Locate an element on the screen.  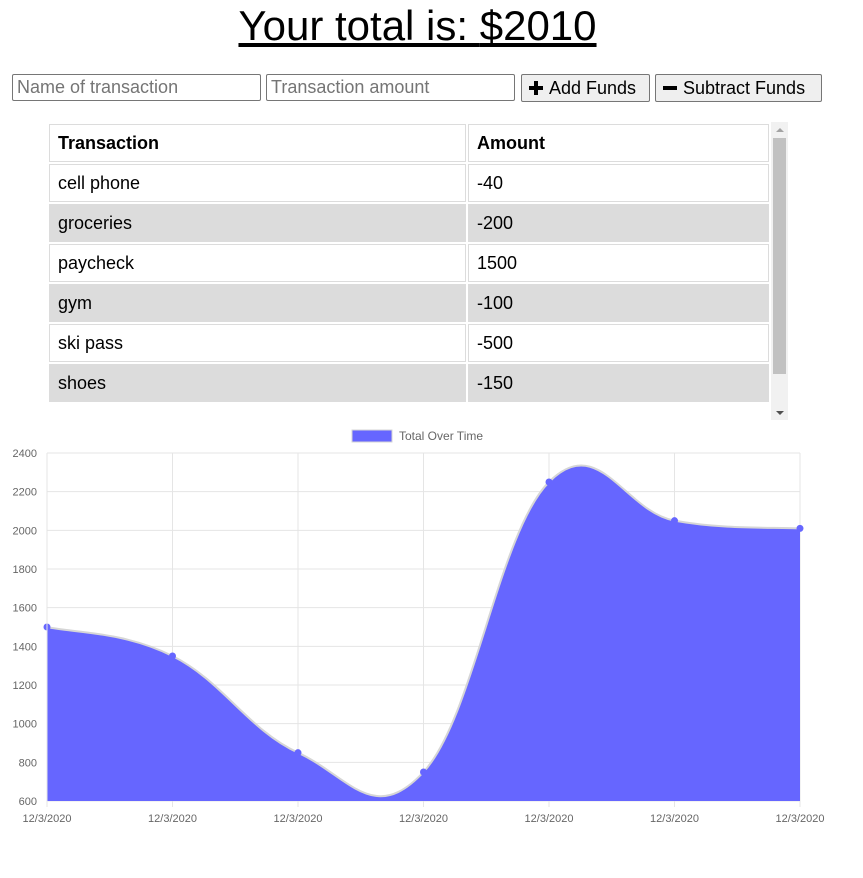
column-header-amount: Amount is located at coordinates (618, 143).